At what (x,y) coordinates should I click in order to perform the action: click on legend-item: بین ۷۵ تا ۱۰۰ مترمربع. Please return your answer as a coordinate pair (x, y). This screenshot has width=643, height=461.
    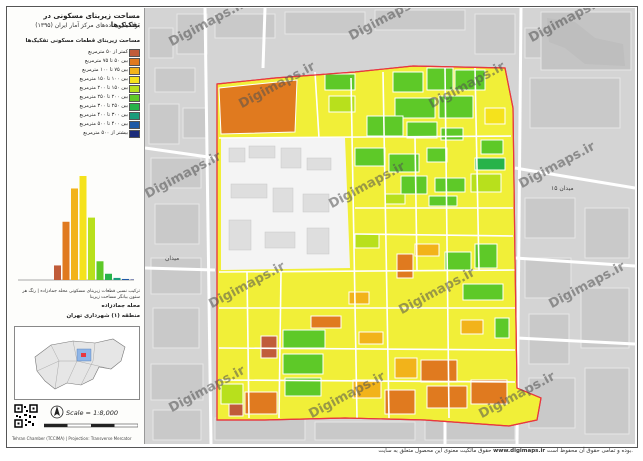
    Looking at the image, I should click on (77, 70).